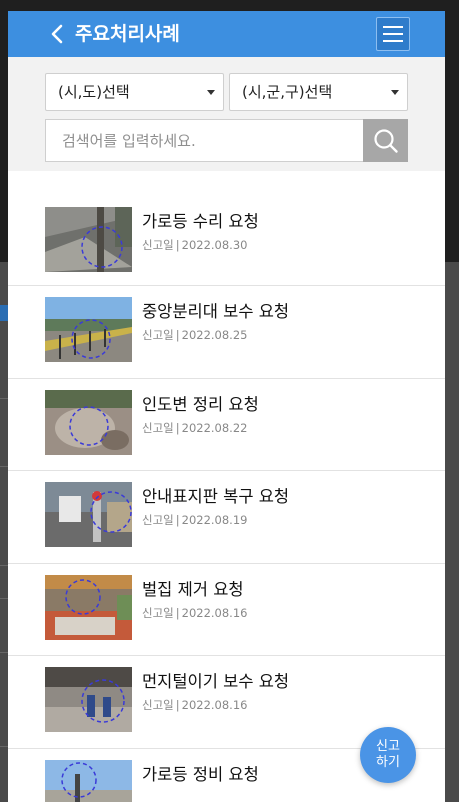 This screenshot has width=459, height=802. What do you see at coordinates (216, 681) in the screenshot?
I see `case-title: 먼지털이기 보수 요청` at bounding box center [216, 681].